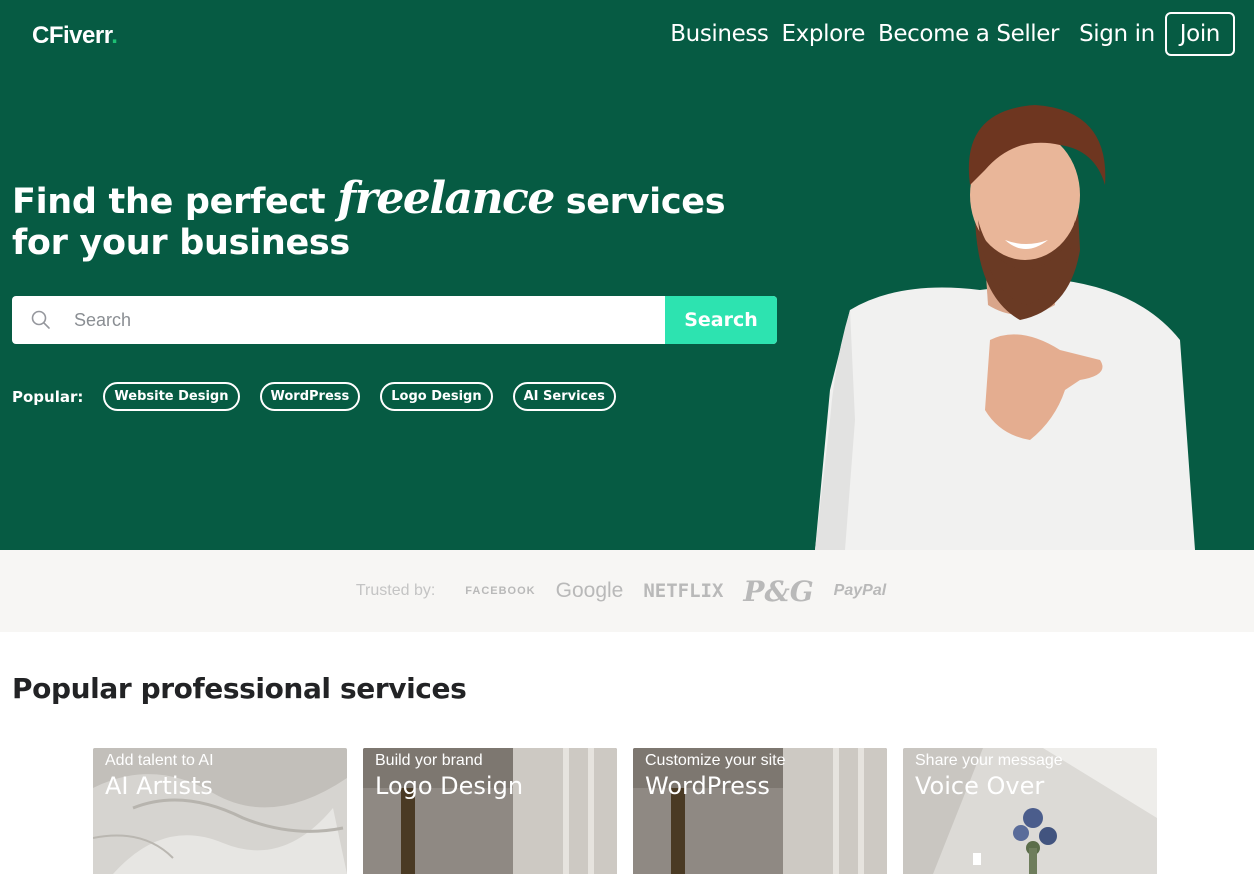 Image resolution: width=1254 pixels, height=874 pixels. Describe the element at coordinates (220, 811) in the screenshot. I see `service-card-ai-artists: Add talent to AI AI Artists` at that location.